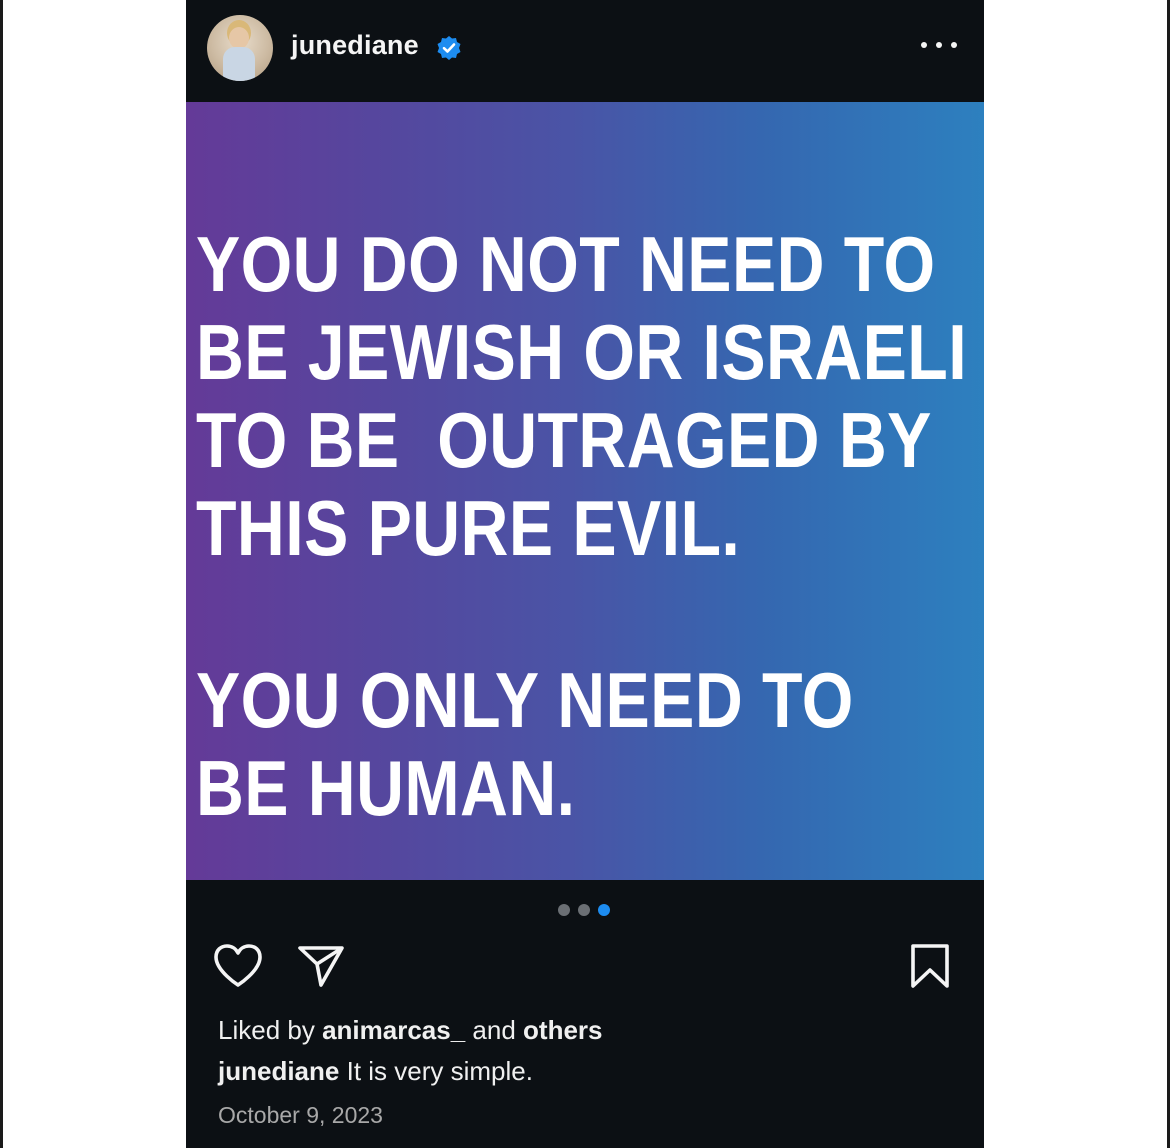  I want to click on caption-text: It is very simple., so click(439, 1071).